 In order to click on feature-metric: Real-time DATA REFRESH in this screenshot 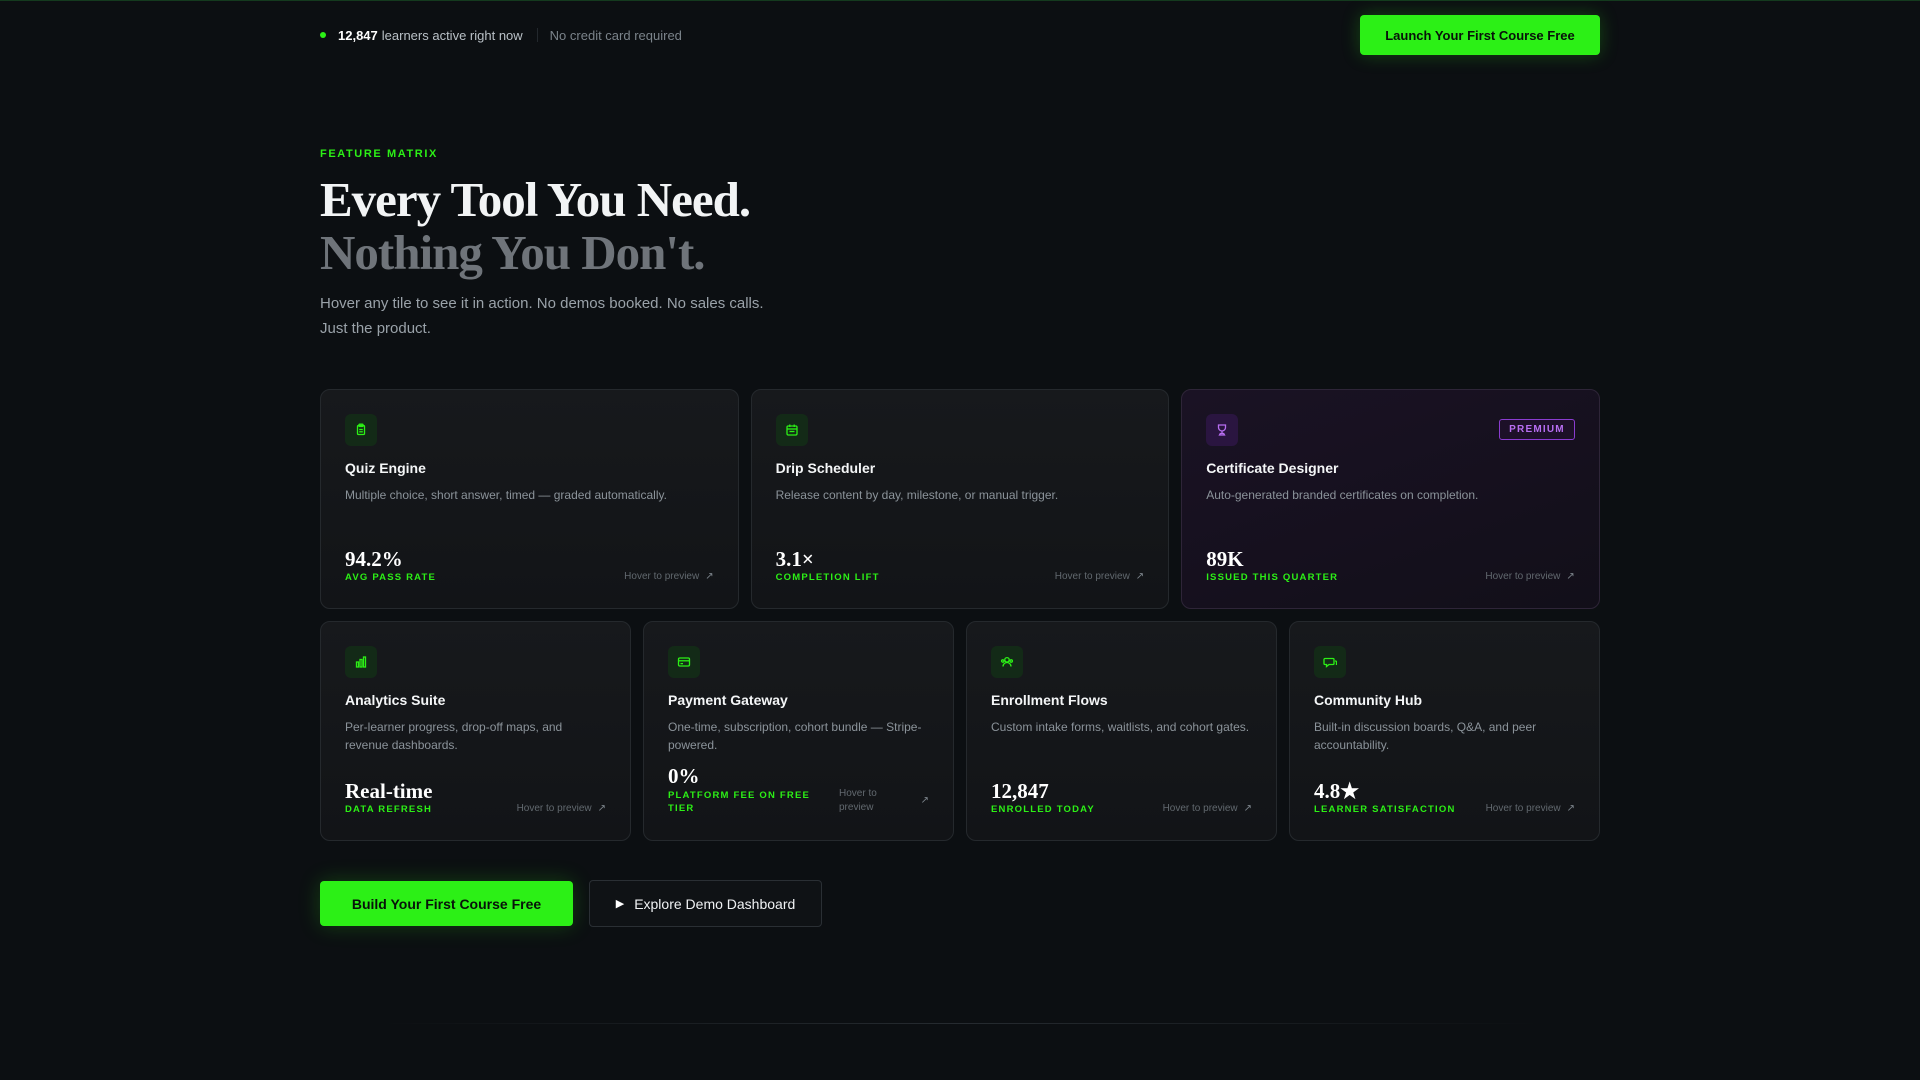, I will do `click(388, 797)`.